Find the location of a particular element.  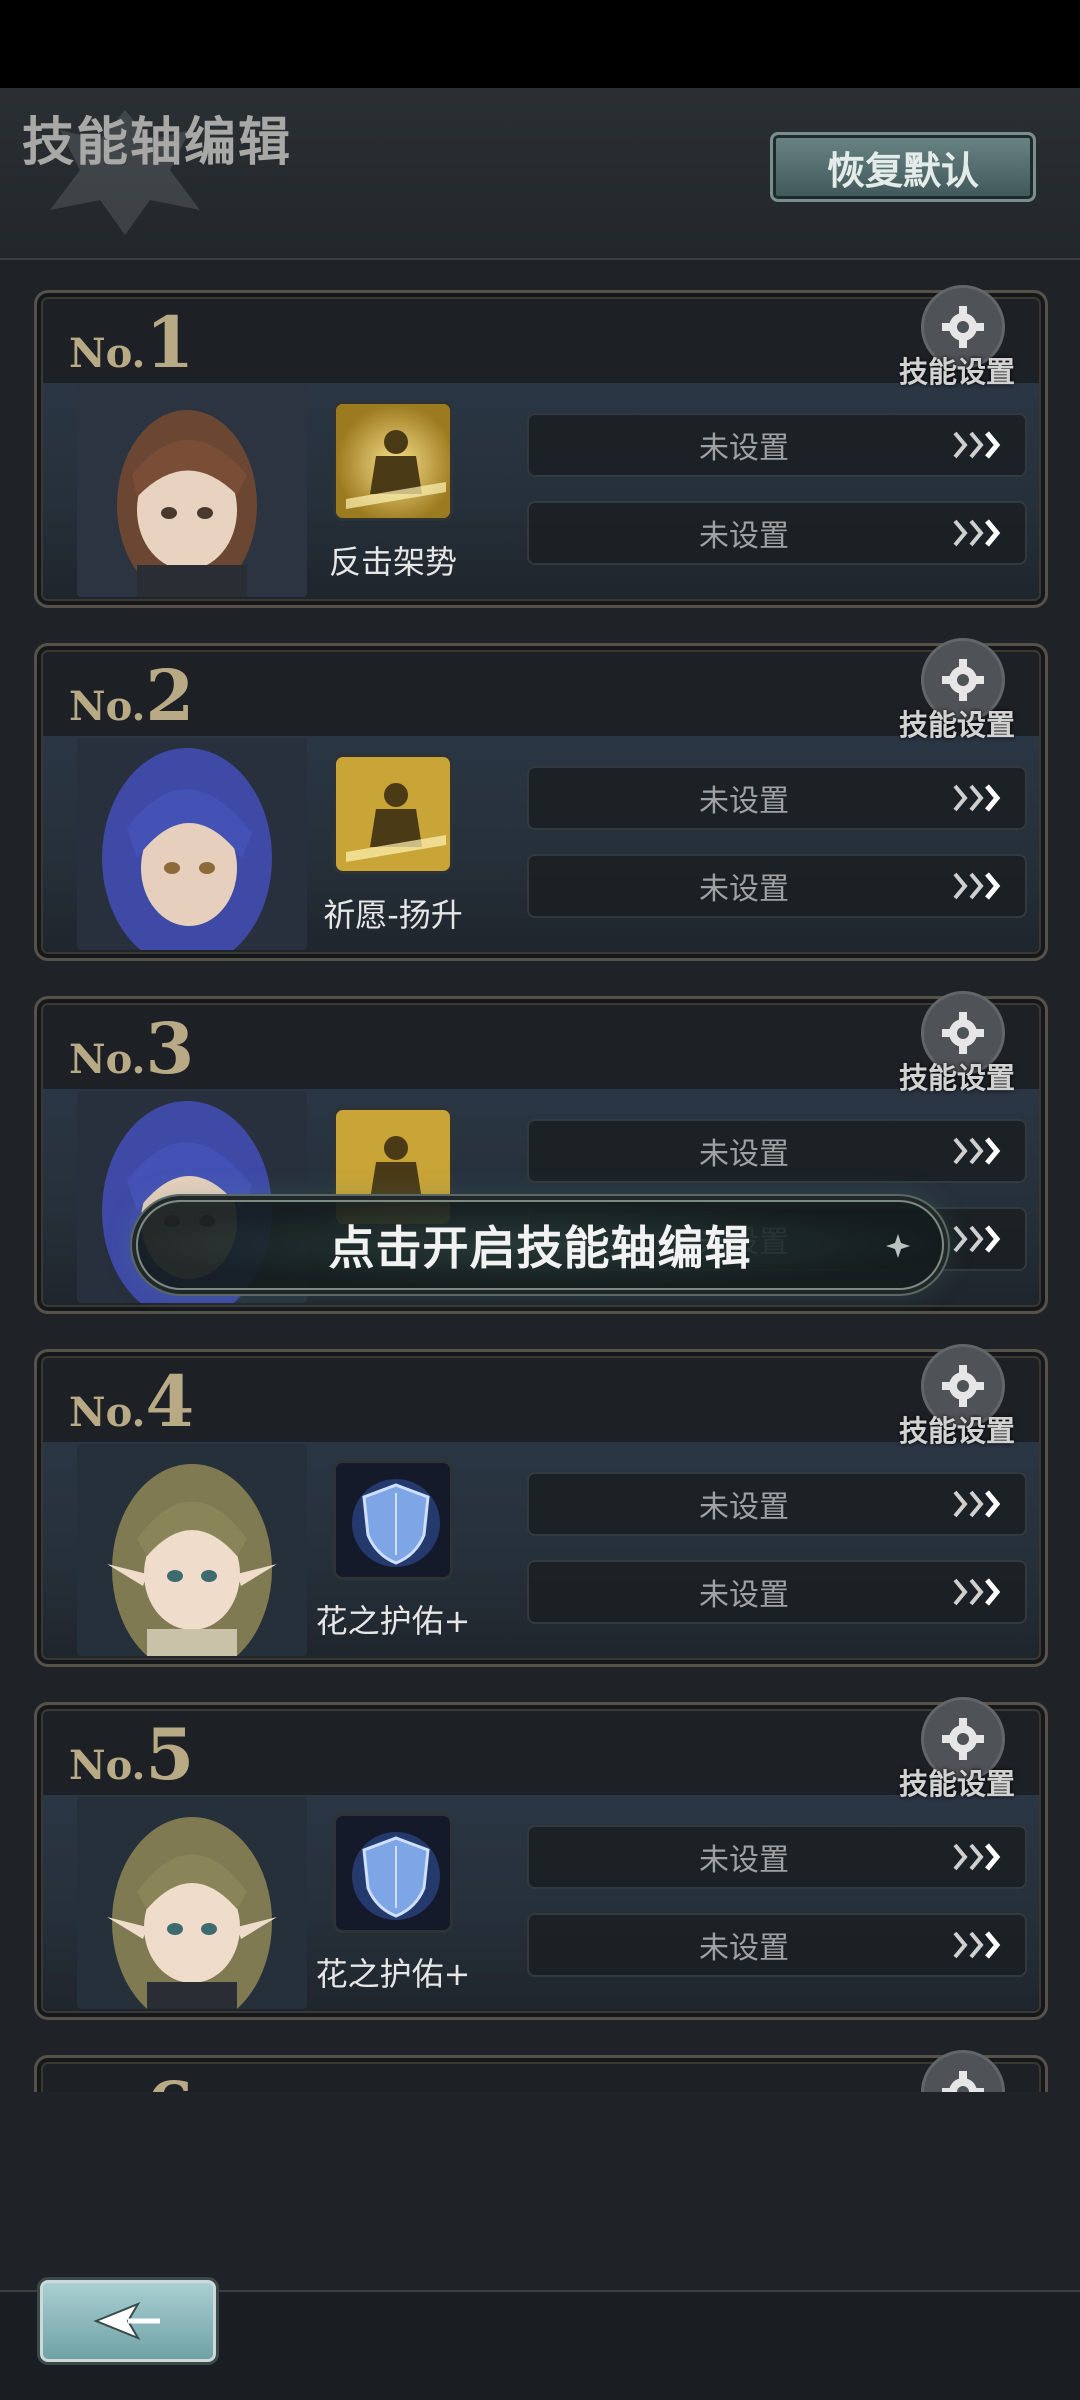

enable-skill-axis-edit-prompt: 点击开启技能轴编辑 is located at coordinates (540, 1245).